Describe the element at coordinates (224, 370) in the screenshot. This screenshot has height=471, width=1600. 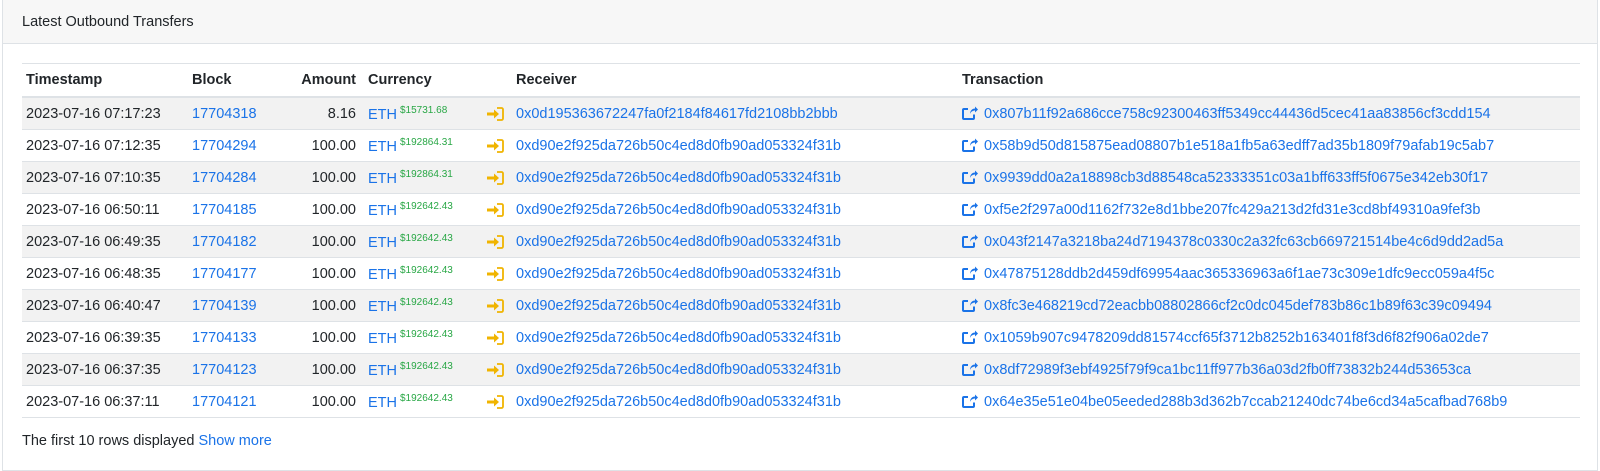
I see `block-link: 17704123` at that location.